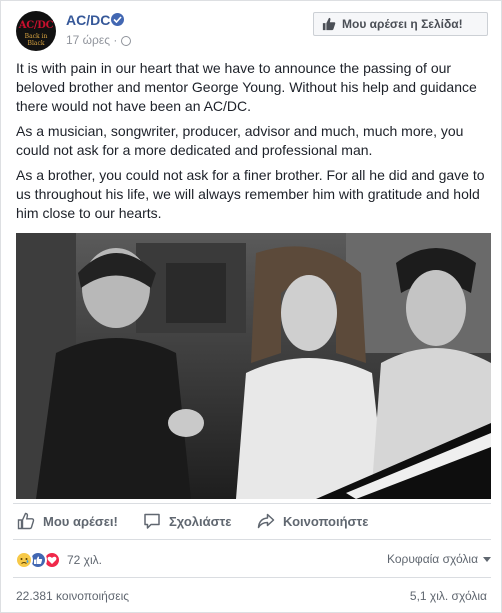  What do you see at coordinates (448, 596) in the screenshot?
I see `comments-count-link: 5,1 χιλ. σχόλια` at bounding box center [448, 596].